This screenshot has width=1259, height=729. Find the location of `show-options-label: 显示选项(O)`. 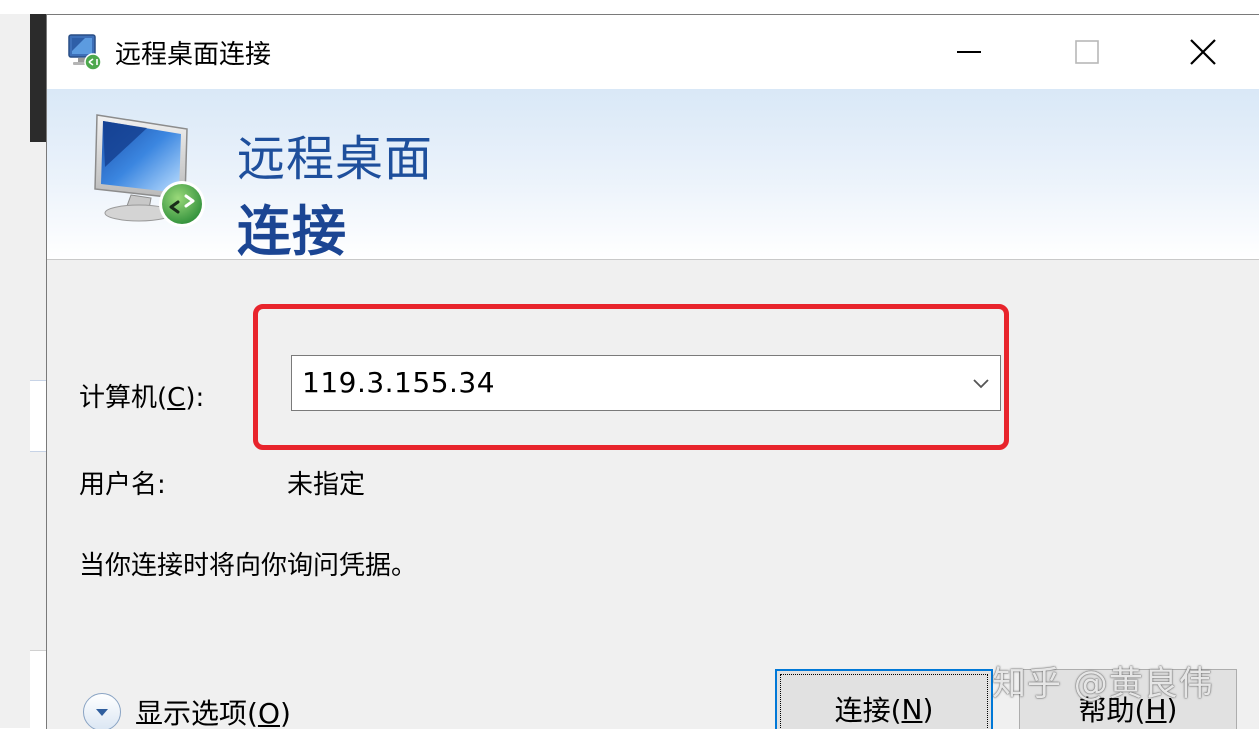

show-options-label: 显示选项(O) is located at coordinates (213, 710).